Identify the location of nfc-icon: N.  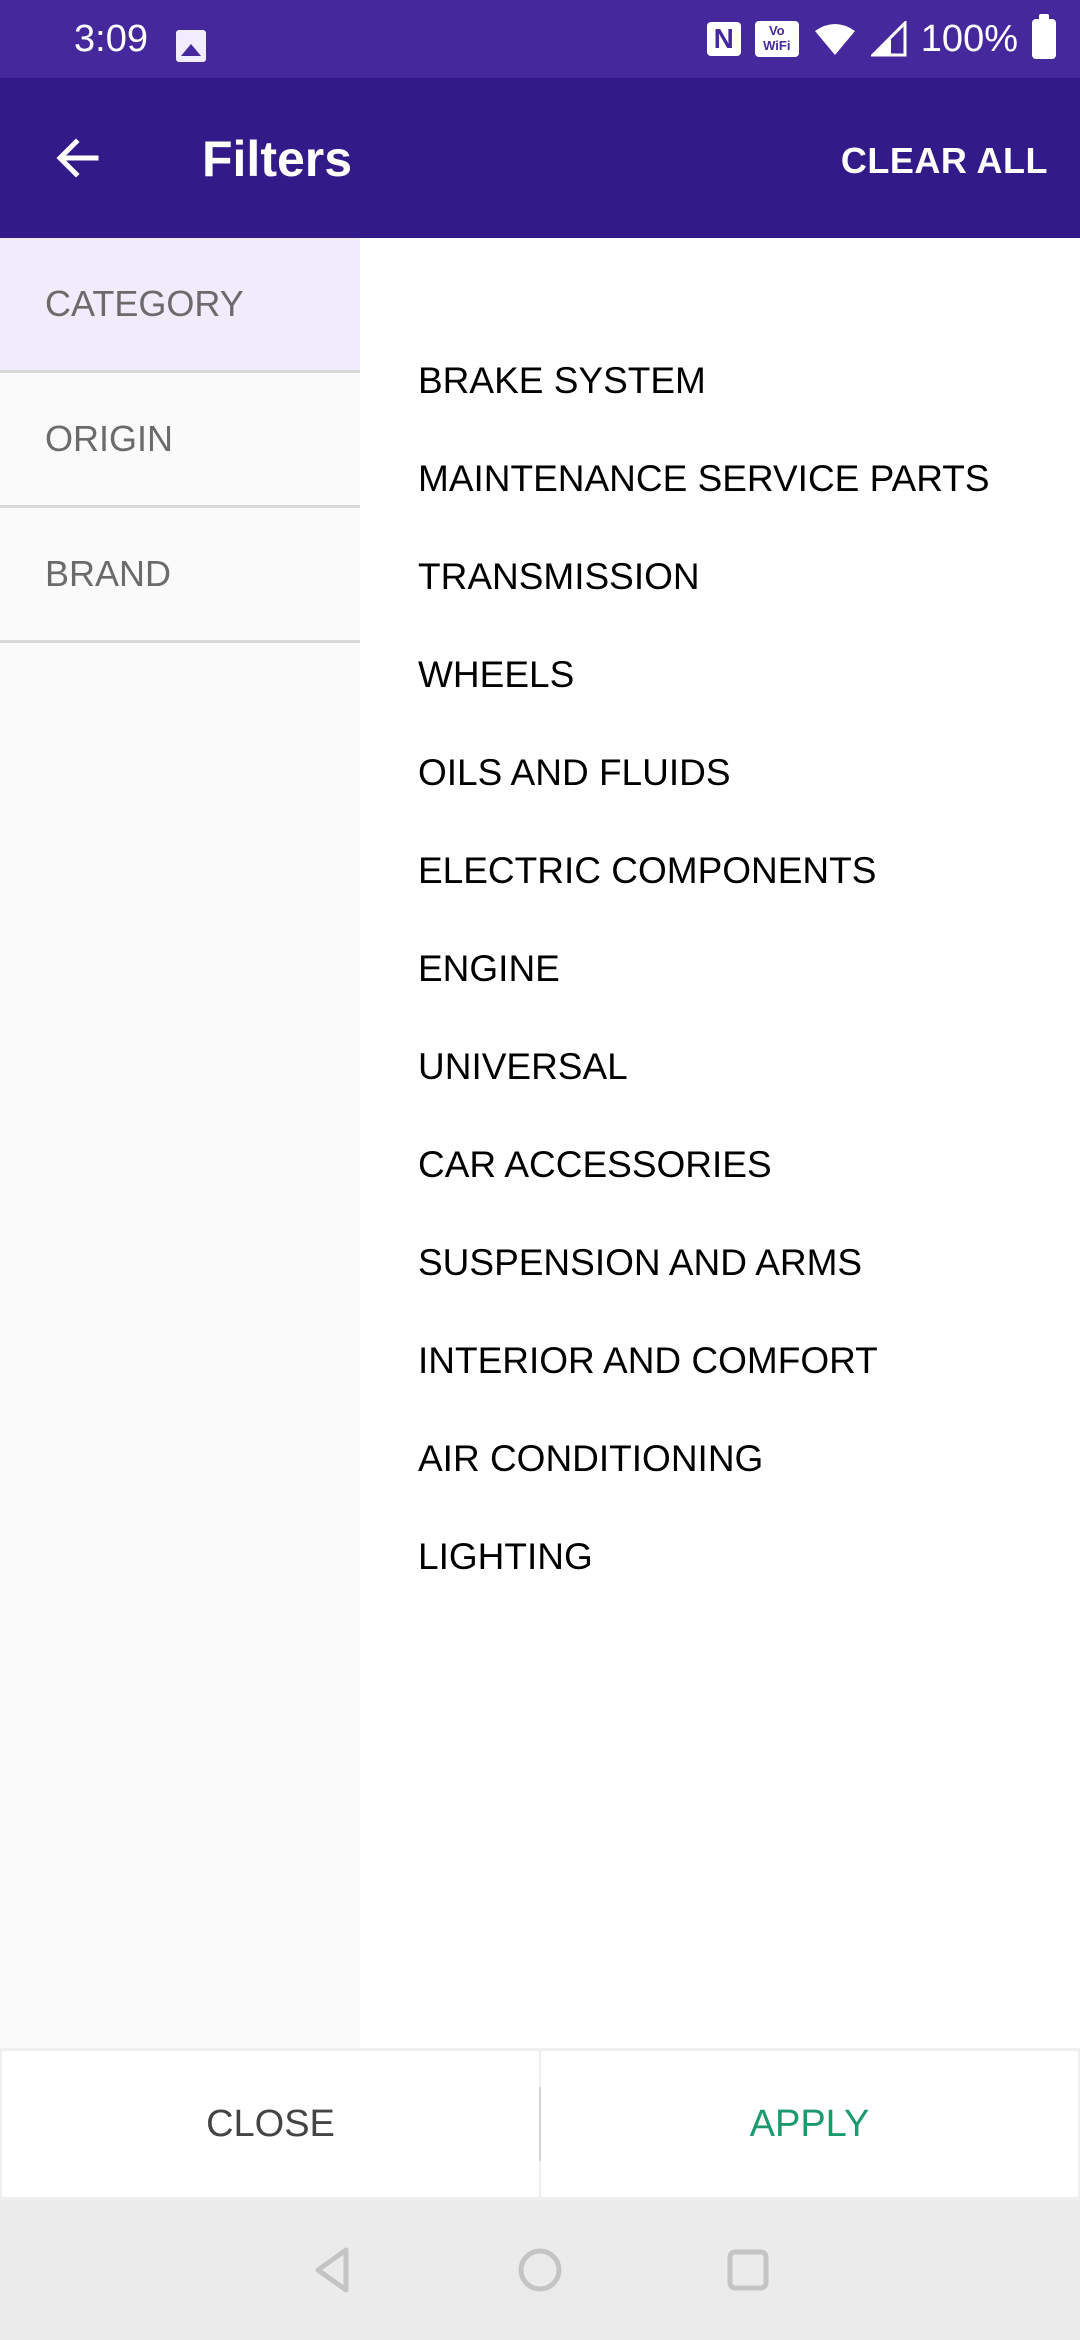
(723, 39).